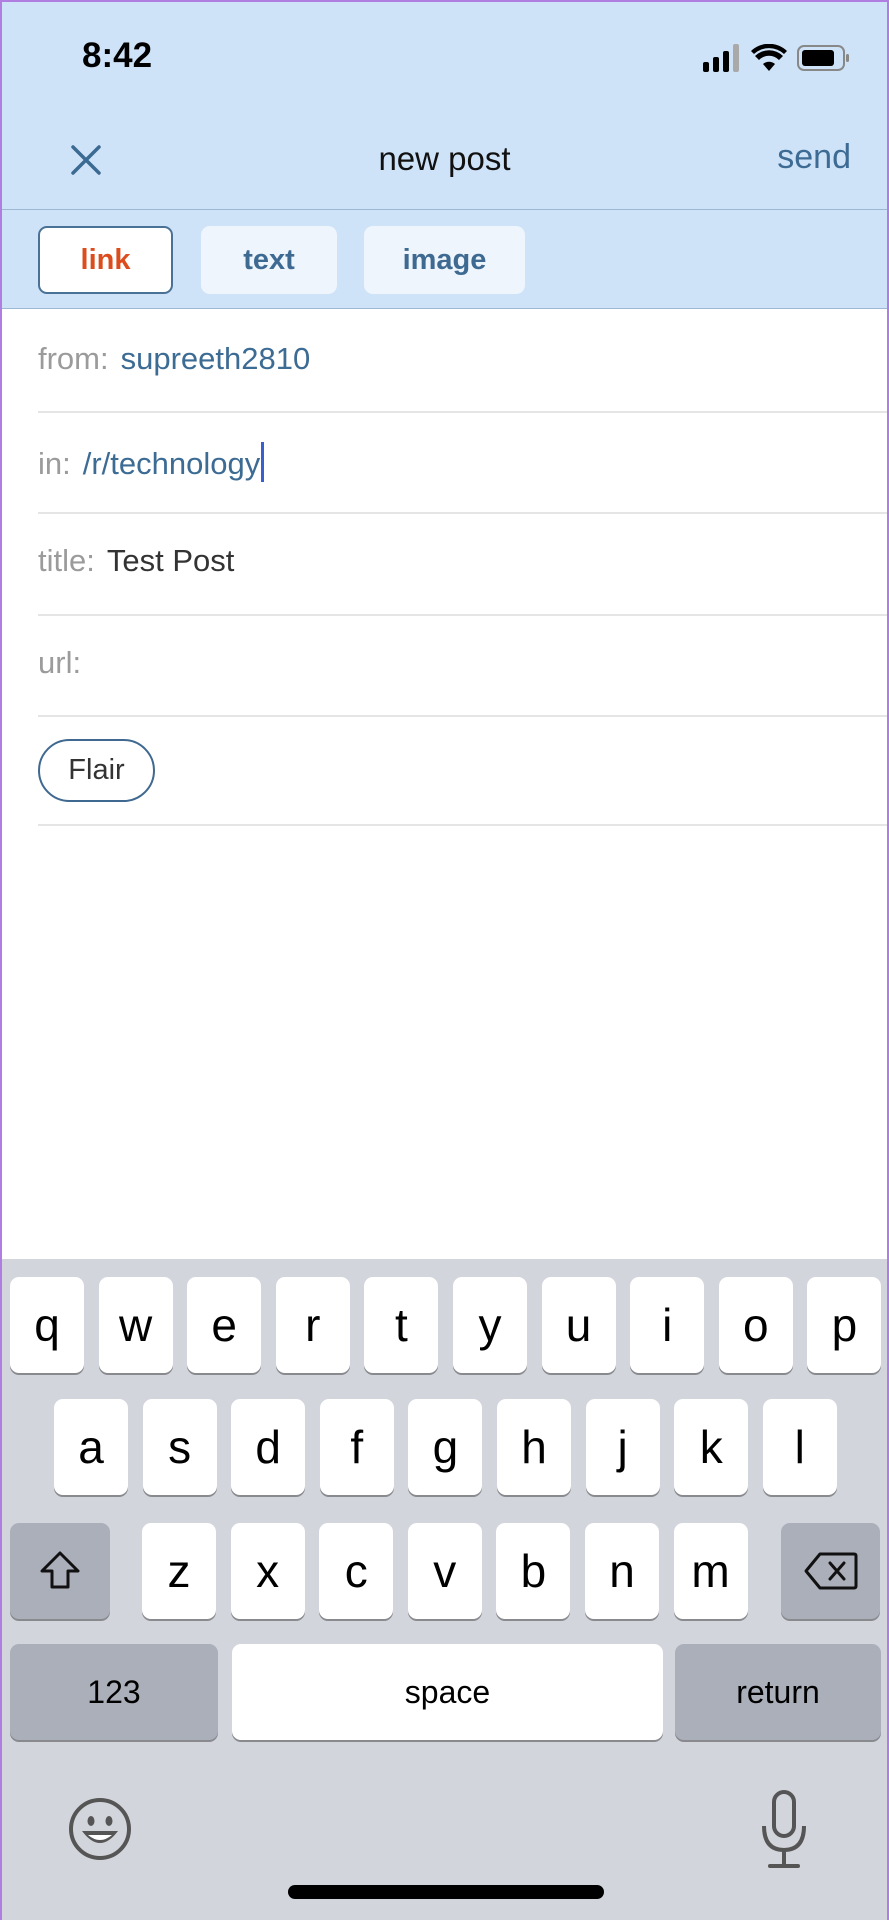 This screenshot has width=889, height=1920. Describe the element at coordinates (105, 260) in the screenshot. I see `tab-link: link` at that location.